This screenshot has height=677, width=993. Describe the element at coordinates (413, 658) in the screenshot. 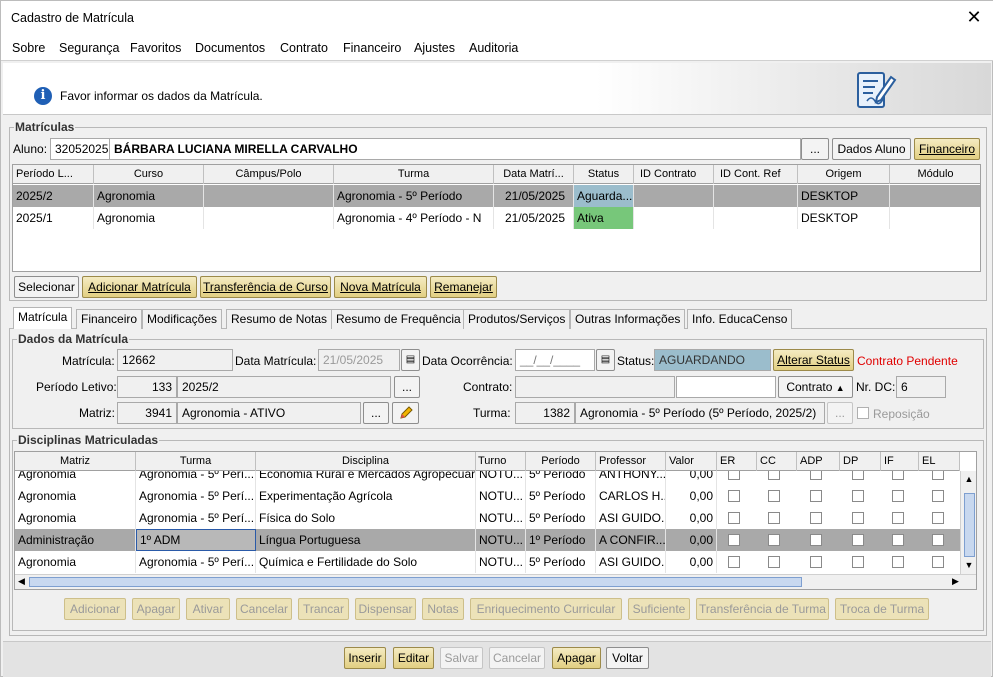

I see `editar-button: Editar` at that location.